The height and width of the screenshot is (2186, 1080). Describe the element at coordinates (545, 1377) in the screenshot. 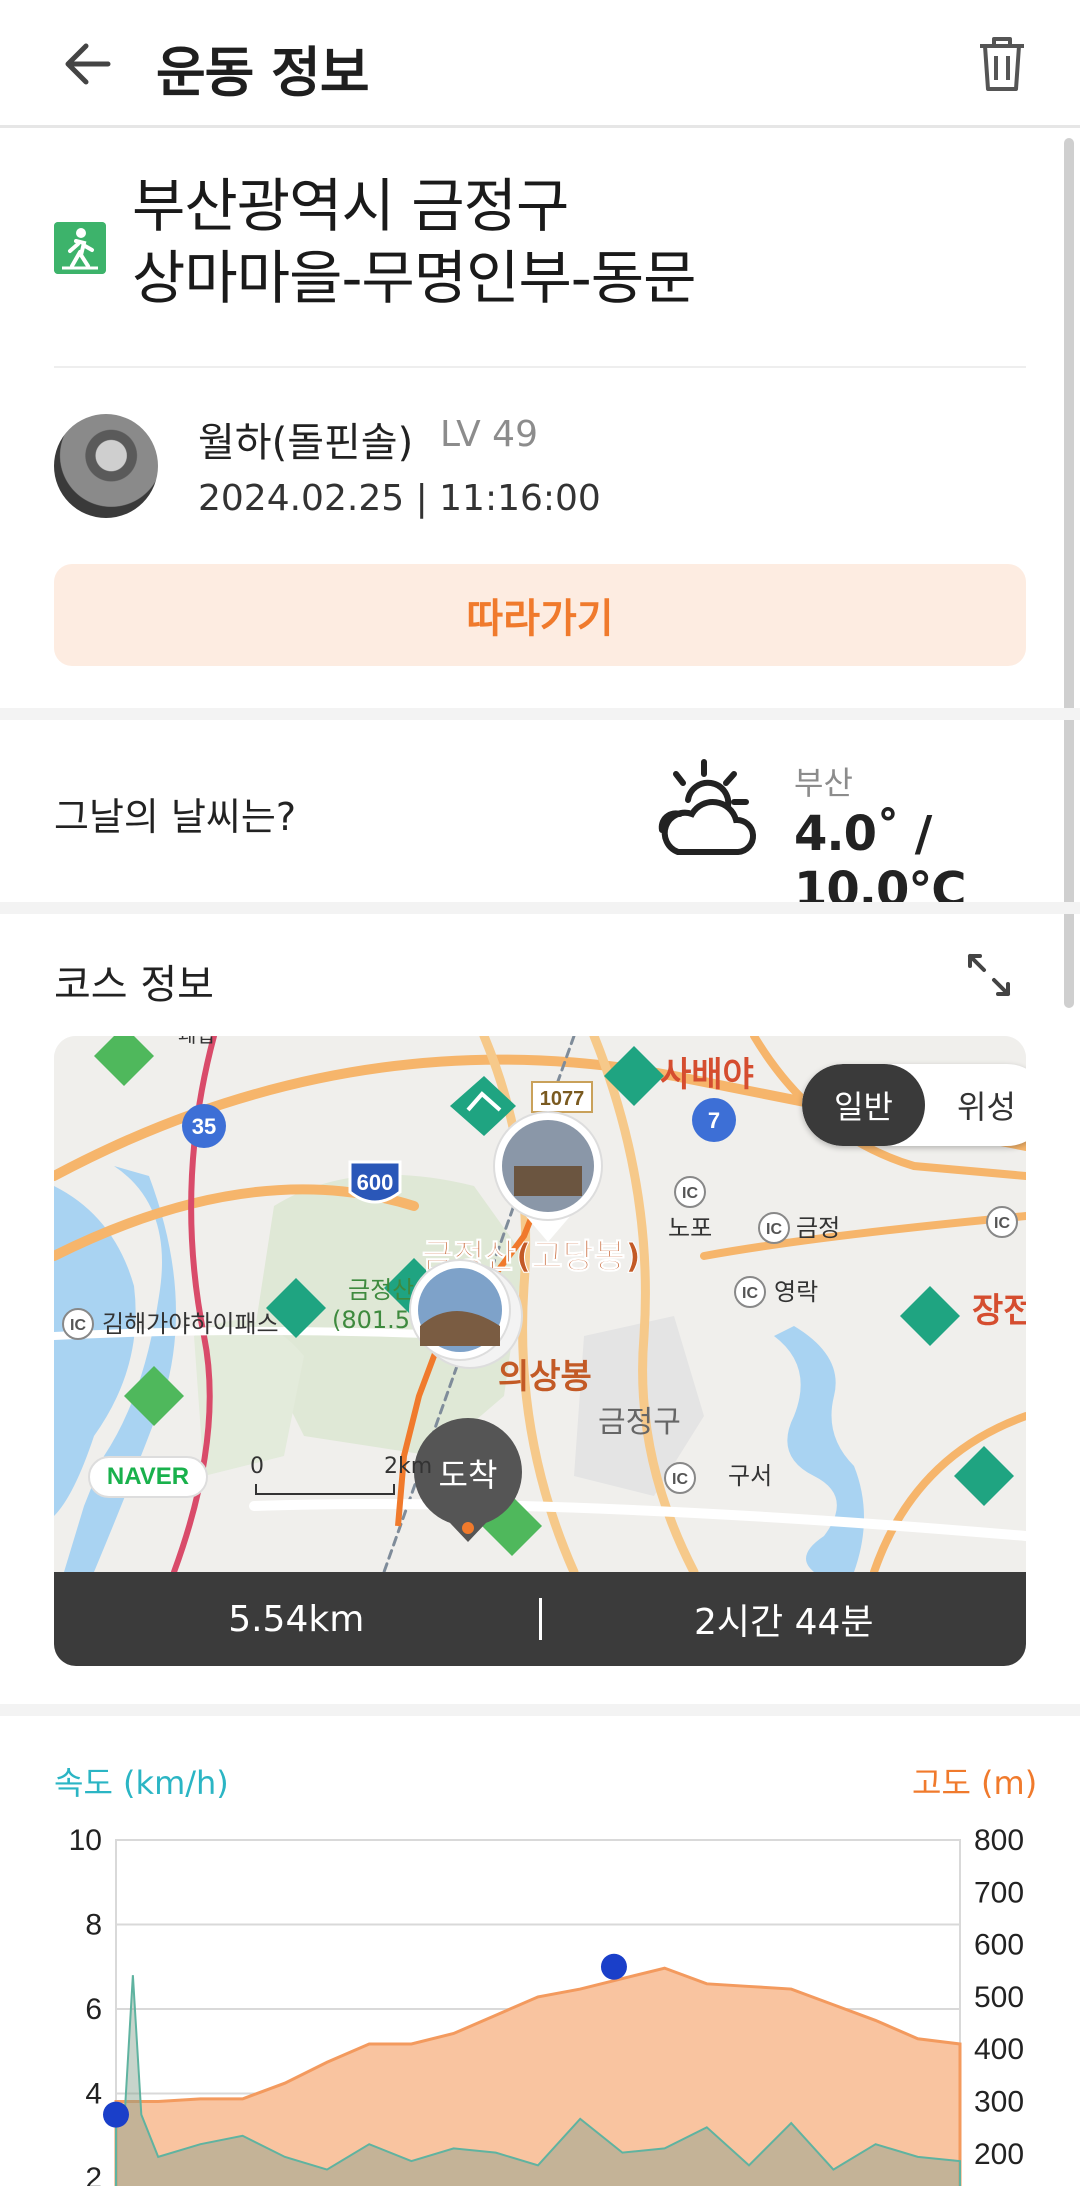

I see `map-label-uisangbong: 의상봉` at that location.